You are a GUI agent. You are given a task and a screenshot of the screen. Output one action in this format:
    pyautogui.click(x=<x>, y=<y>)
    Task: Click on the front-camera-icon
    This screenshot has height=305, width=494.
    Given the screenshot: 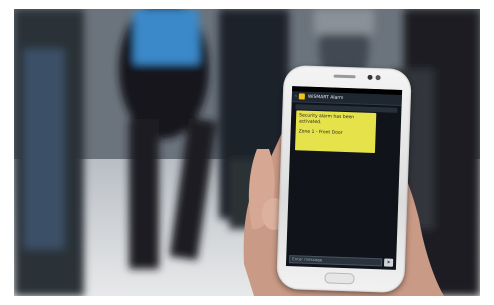 What is the action you would take?
    pyautogui.click(x=370, y=77)
    